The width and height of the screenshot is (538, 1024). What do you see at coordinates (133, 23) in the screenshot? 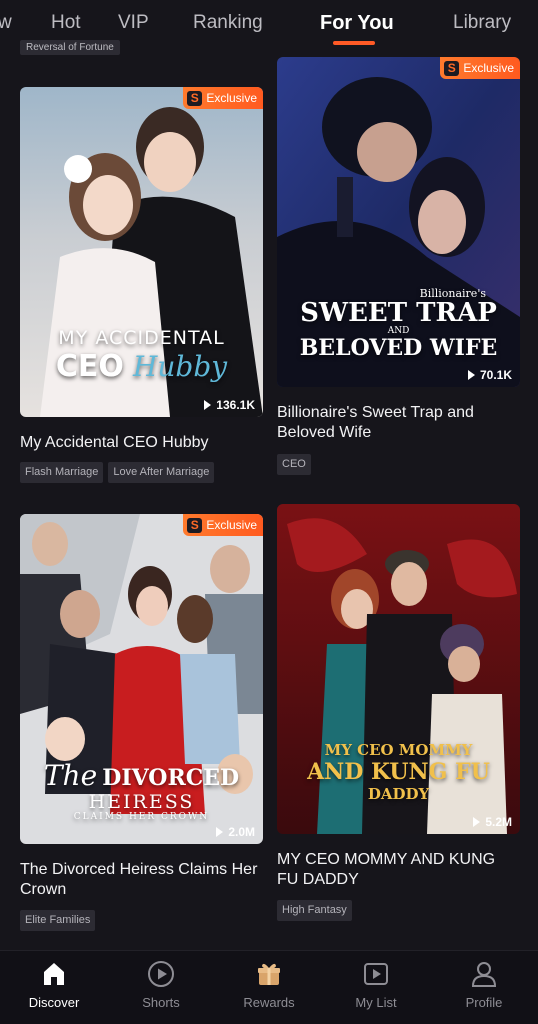
I see `tab-vip: VIP` at bounding box center [133, 23].